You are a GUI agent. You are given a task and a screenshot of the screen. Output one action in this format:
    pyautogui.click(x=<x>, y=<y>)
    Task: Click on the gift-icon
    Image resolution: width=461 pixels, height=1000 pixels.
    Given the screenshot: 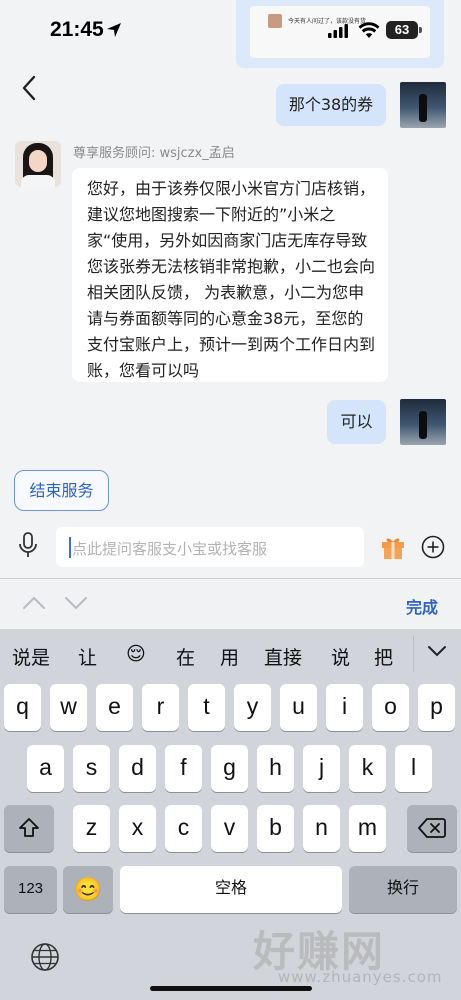 What is the action you would take?
    pyautogui.click(x=393, y=547)
    